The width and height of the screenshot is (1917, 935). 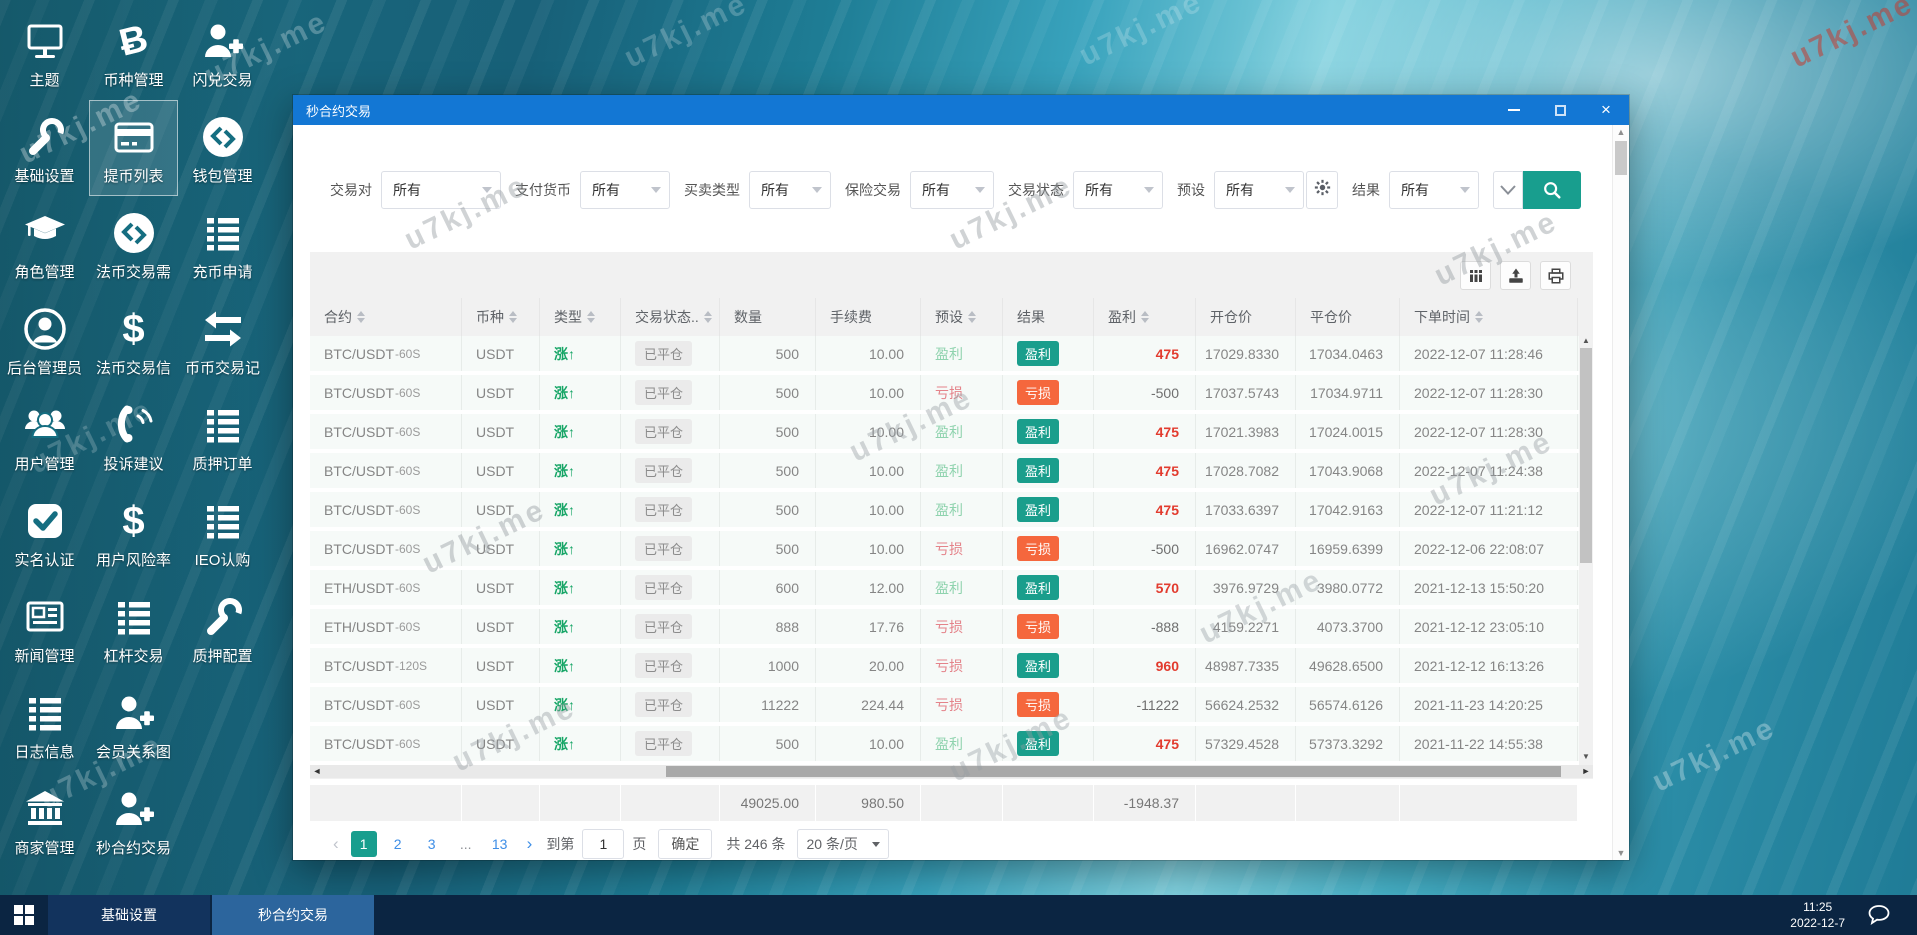 What do you see at coordinates (133, 724) in the screenshot?
I see `desktop-icon-会员关系图: 会员关系图` at bounding box center [133, 724].